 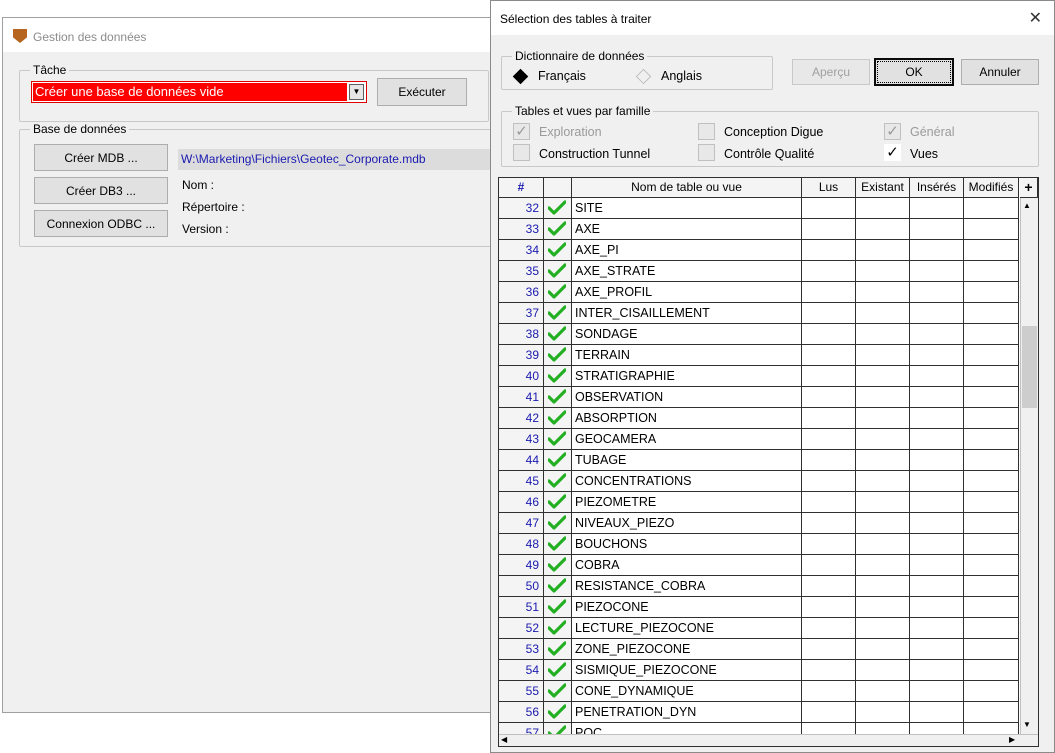 I want to click on table-row: 35 AXE_STRATE, so click(x=759, y=271).